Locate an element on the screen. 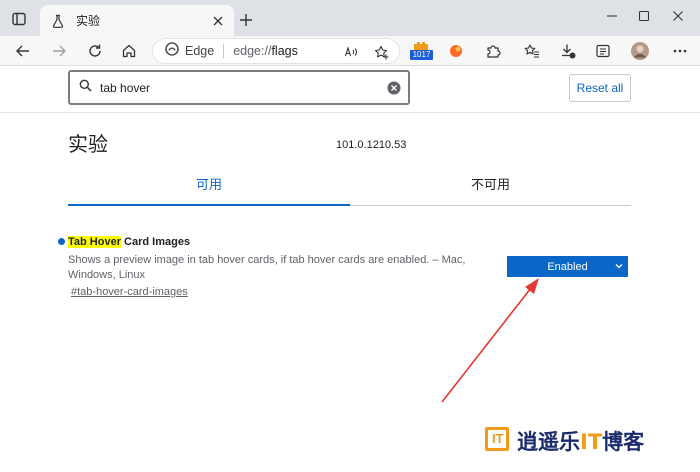 This screenshot has width=700, height=472. clear-search-icon is located at coordinates (394, 88).